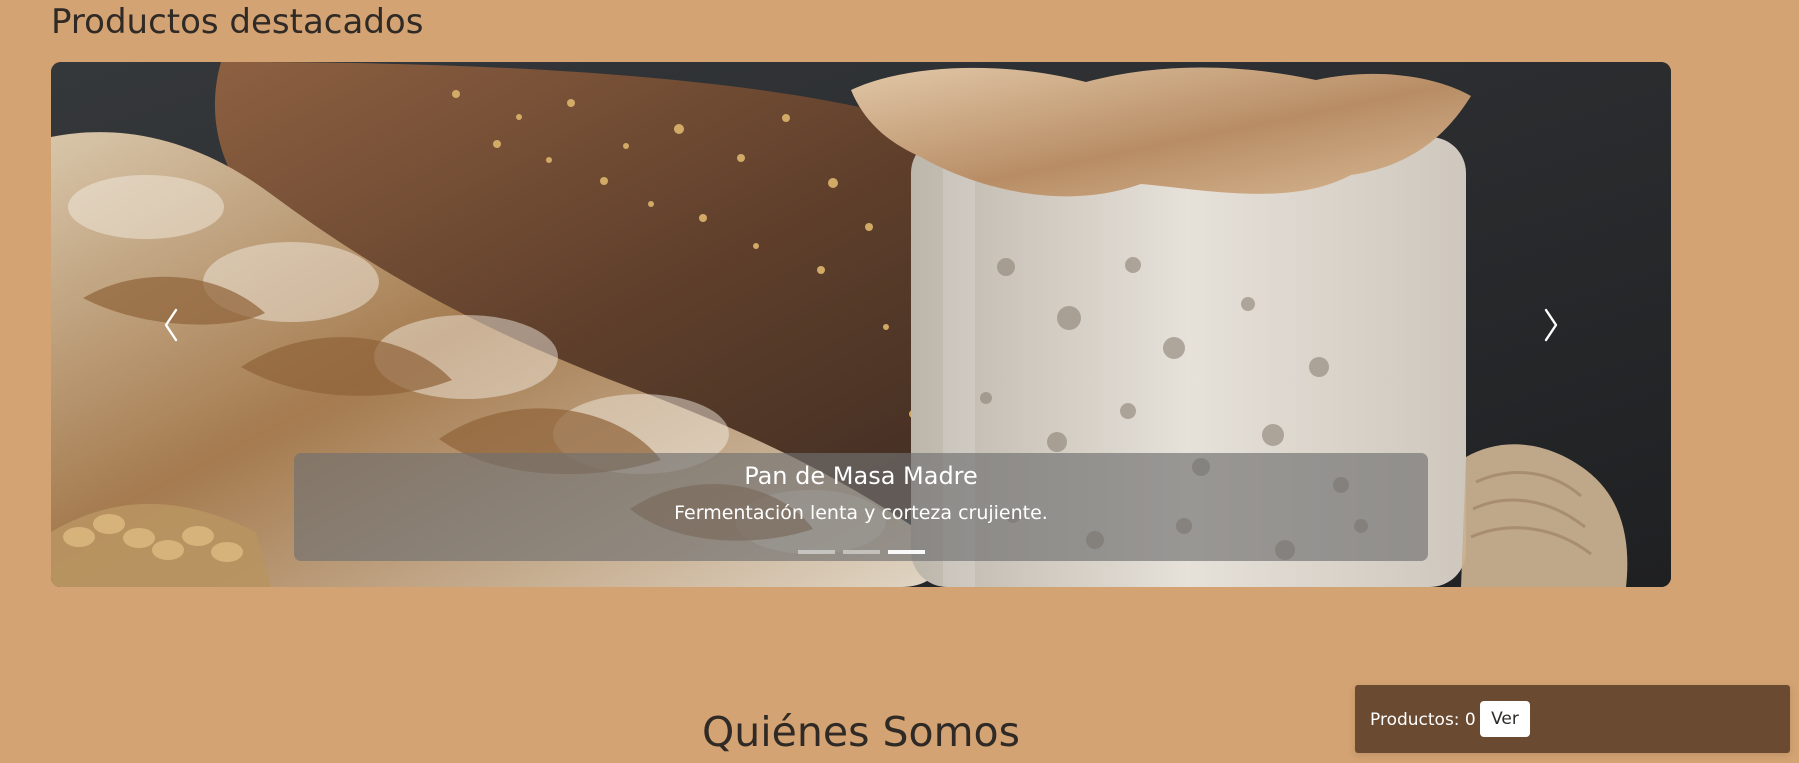 The height and width of the screenshot is (763, 1799). I want to click on caption-text: Fermentación lenta y corteza crujiente., so click(861, 513).